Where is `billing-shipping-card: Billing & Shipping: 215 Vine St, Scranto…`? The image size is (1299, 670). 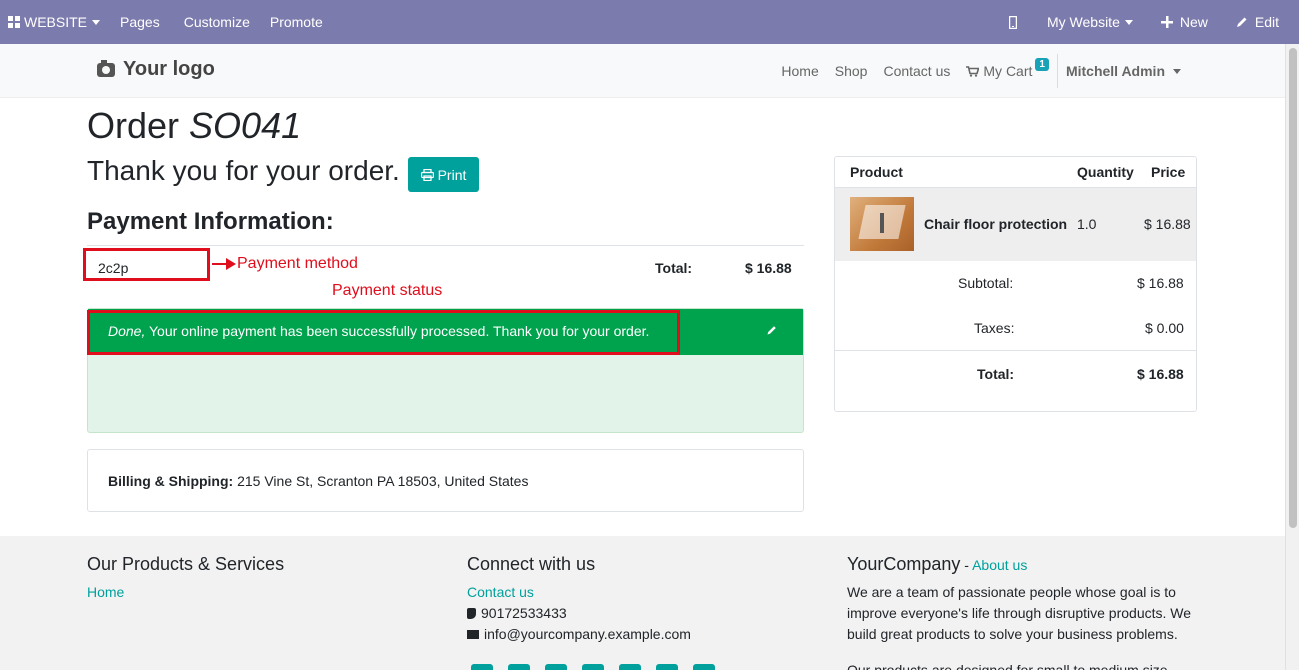 billing-shipping-card: Billing & Shipping: 215 Vine St, Scranto… is located at coordinates (445, 480).